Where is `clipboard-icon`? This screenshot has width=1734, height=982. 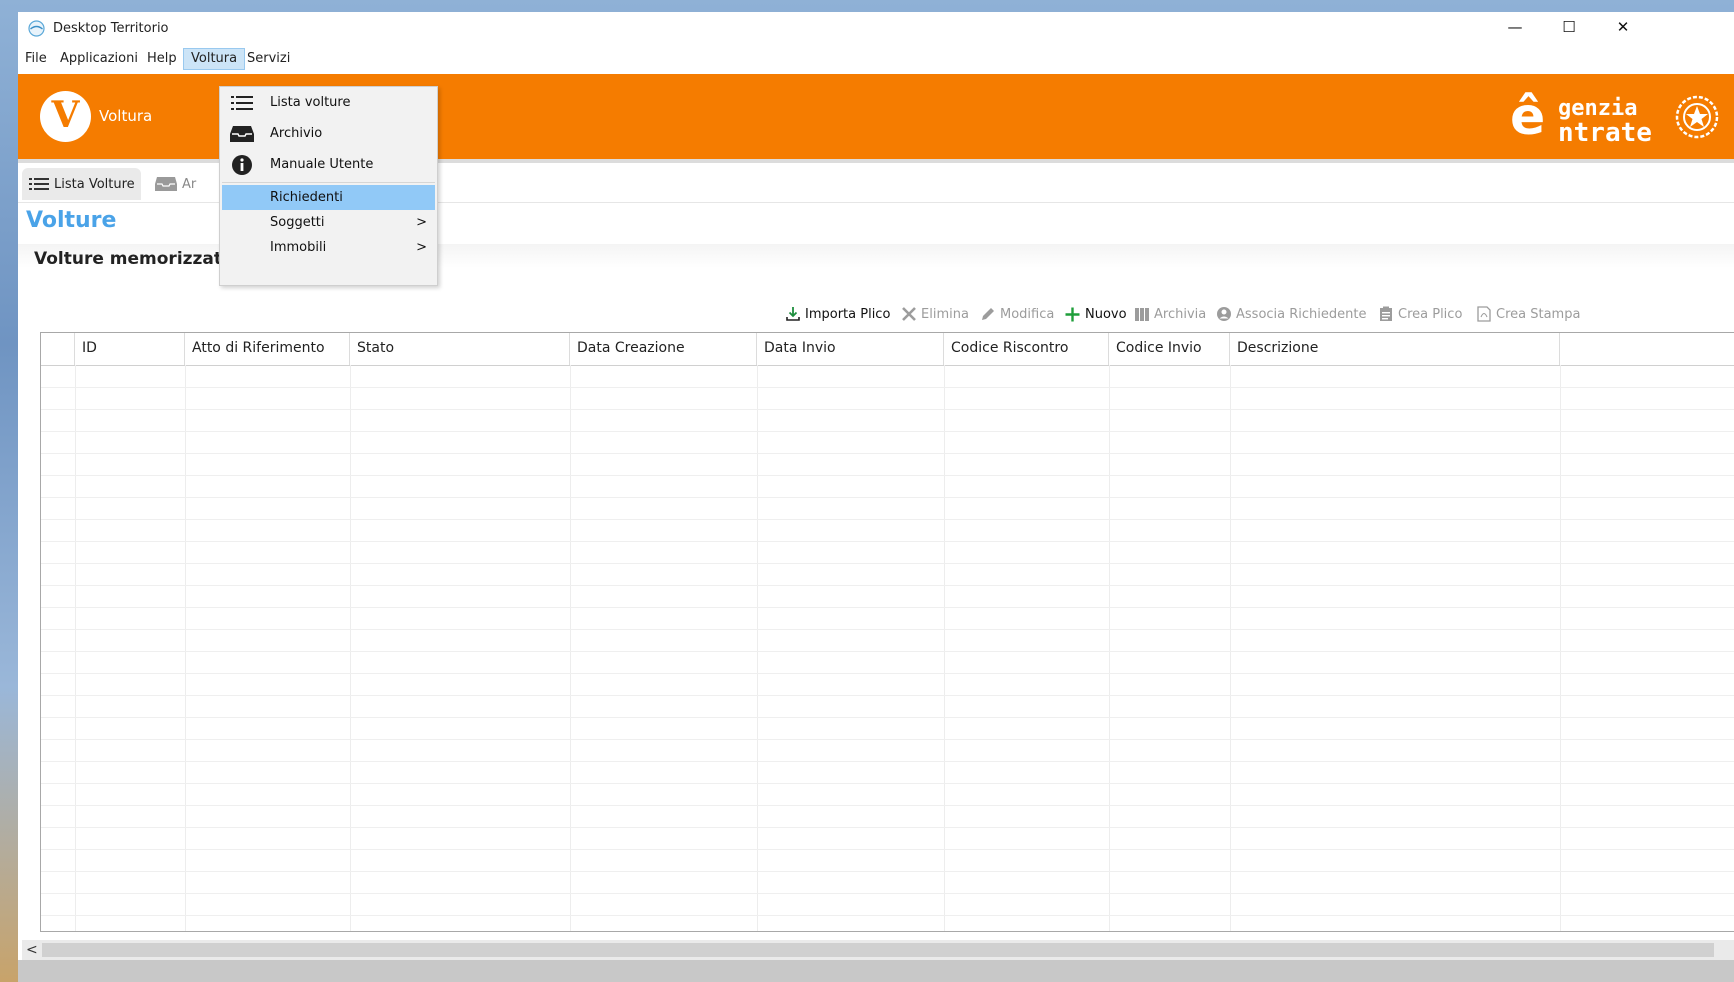
clipboard-icon is located at coordinates (1386, 313).